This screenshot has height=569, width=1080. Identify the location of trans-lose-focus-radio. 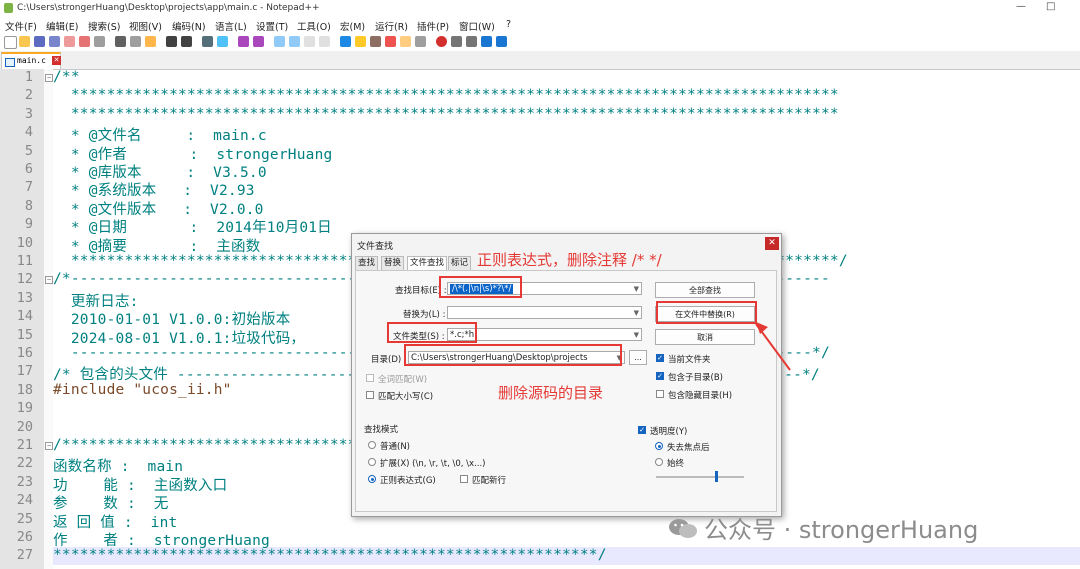
(659, 446).